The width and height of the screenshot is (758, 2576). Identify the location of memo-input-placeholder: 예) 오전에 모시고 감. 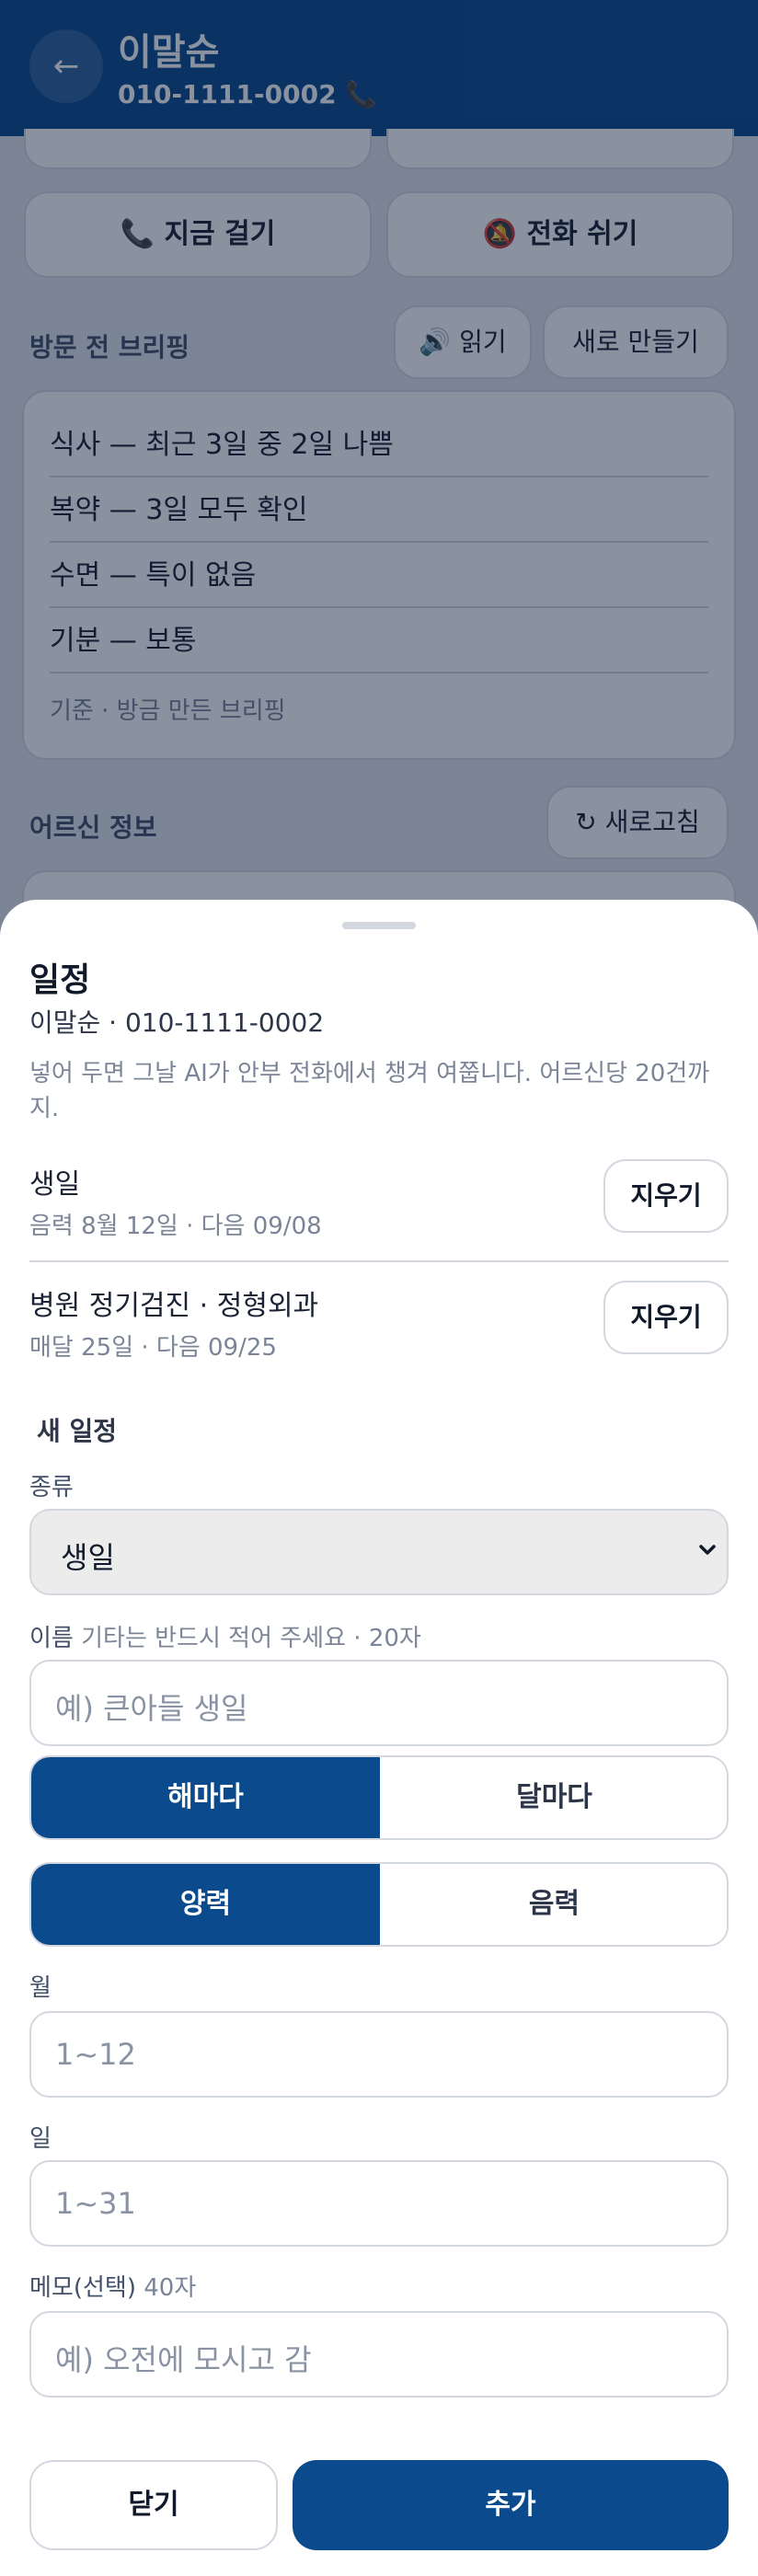
(184, 2359).